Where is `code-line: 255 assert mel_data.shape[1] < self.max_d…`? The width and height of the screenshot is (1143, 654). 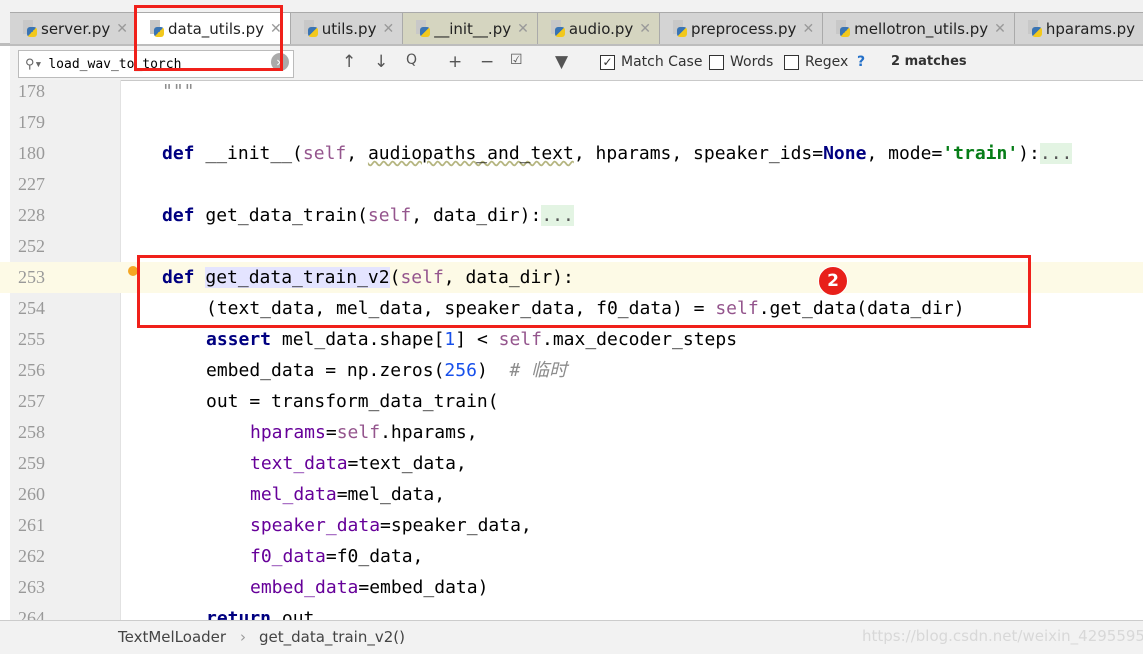 code-line: 255 assert mel_data.shape[1] < self.max_d… is located at coordinates (571, 339).